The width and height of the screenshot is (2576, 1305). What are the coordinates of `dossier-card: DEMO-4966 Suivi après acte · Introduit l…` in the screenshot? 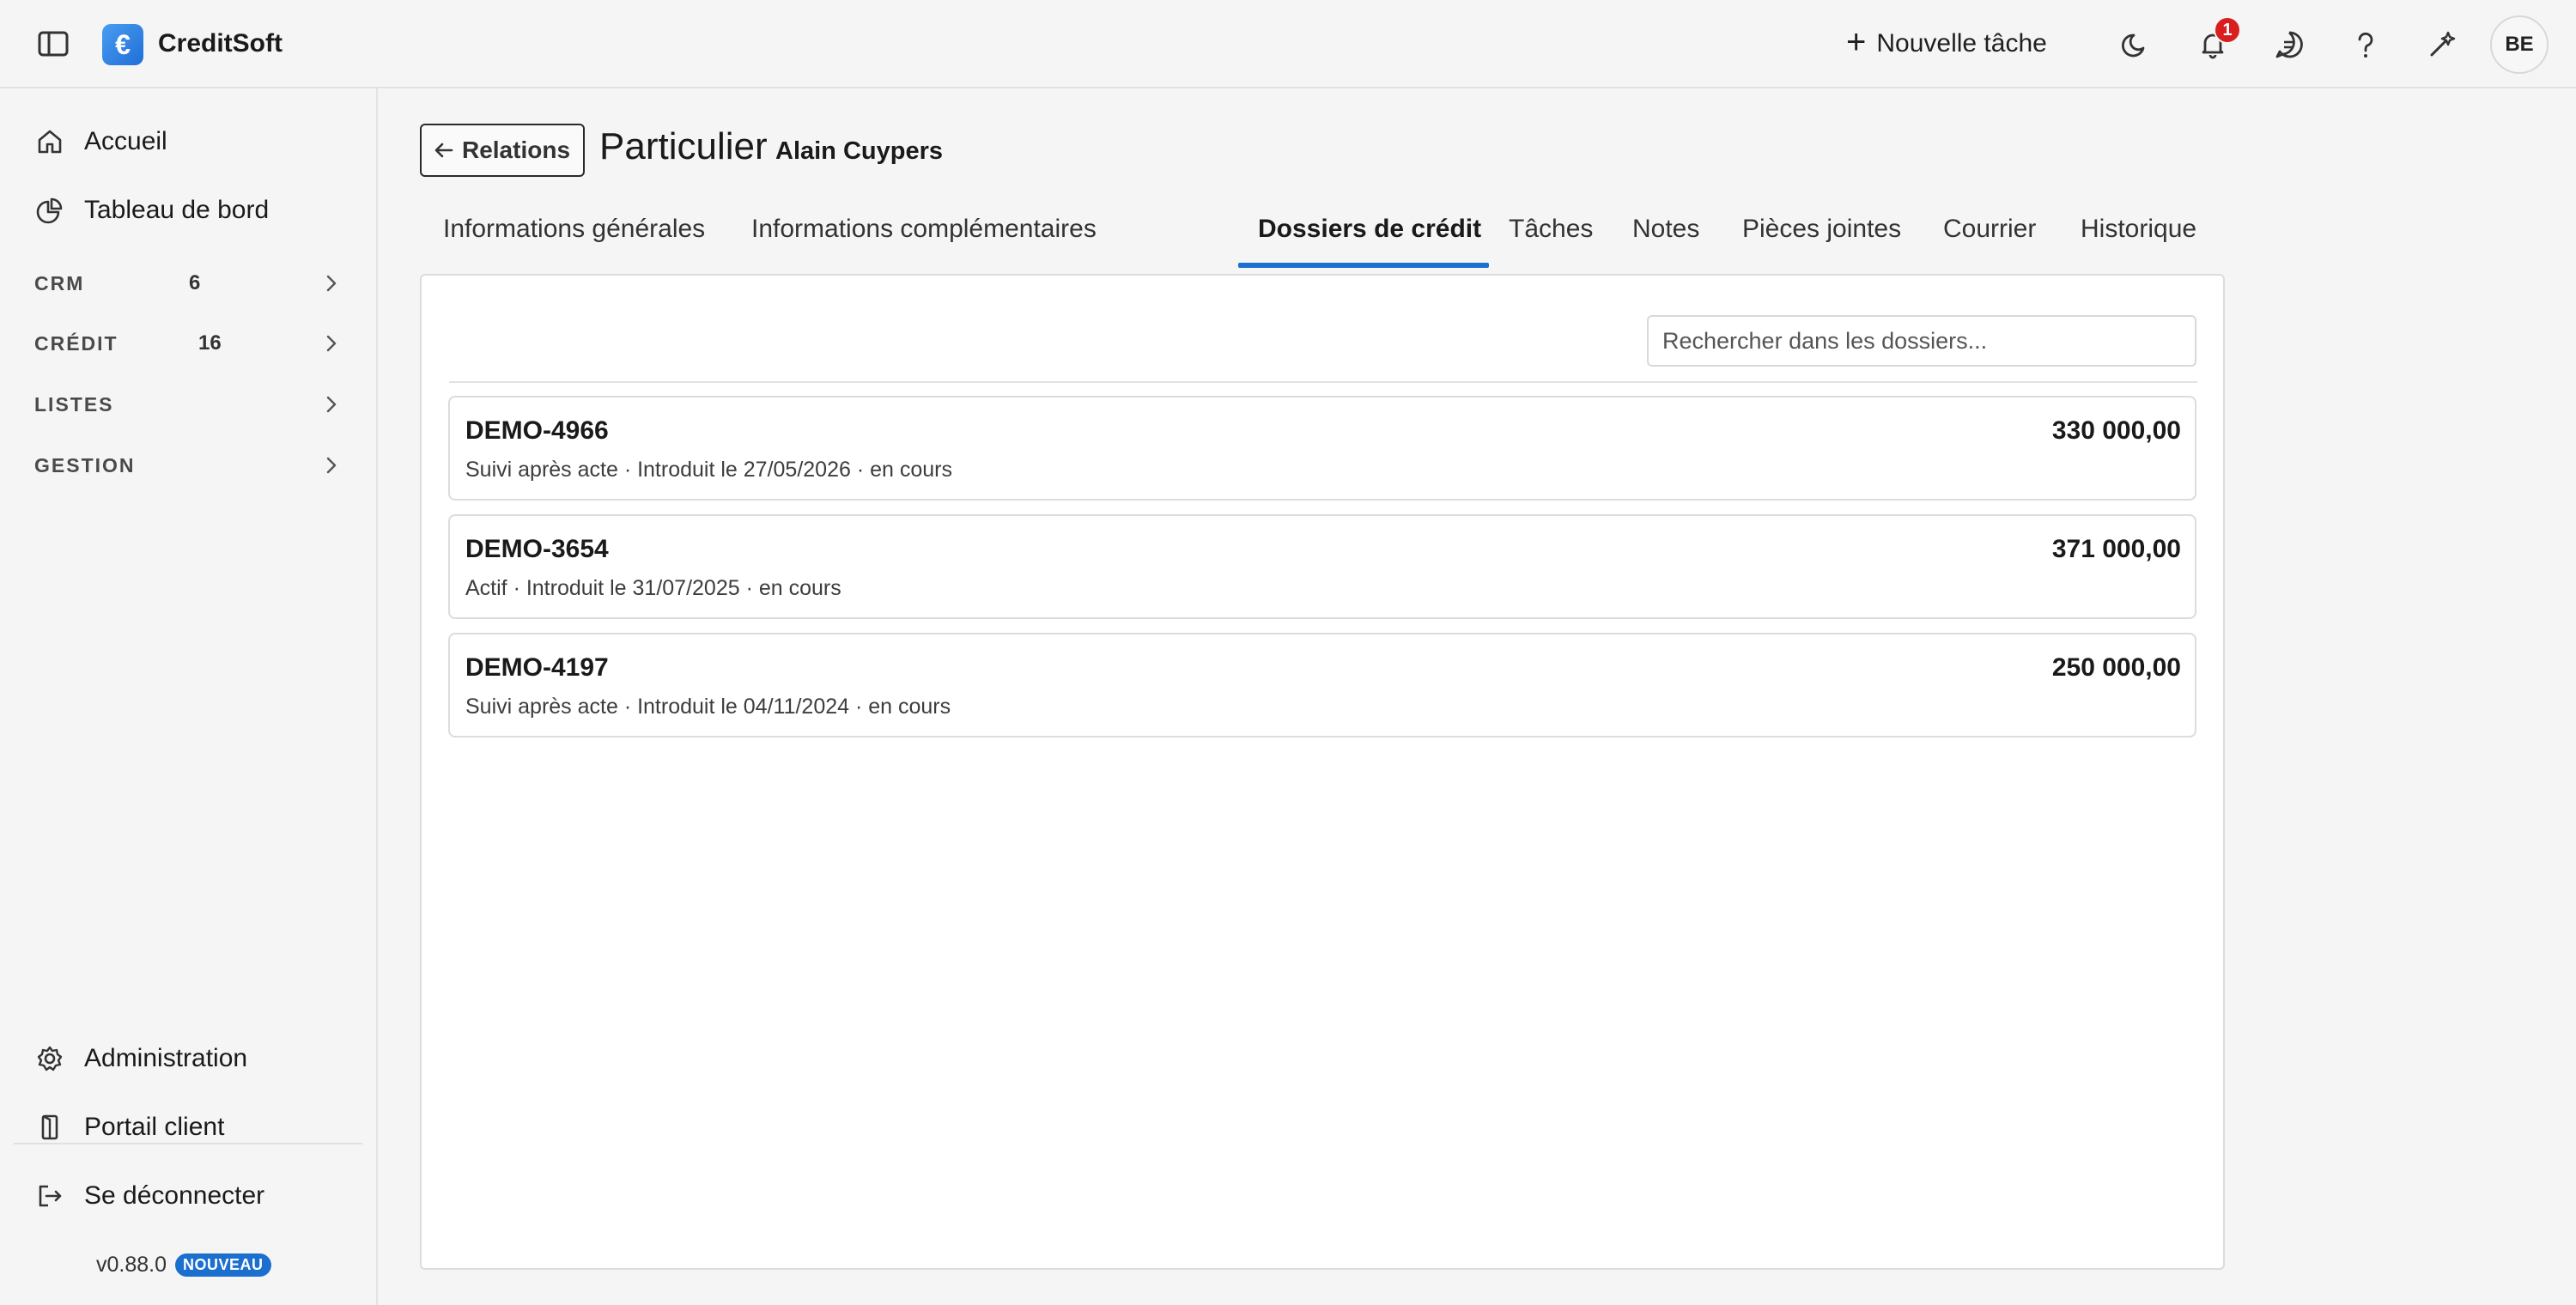 It's located at (1322, 448).